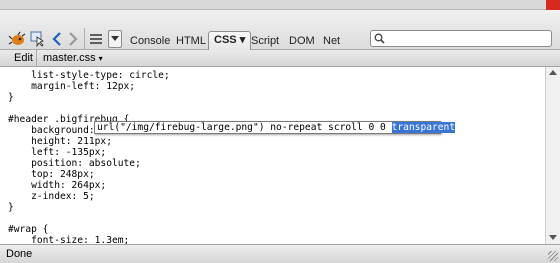 The height and width of the screenshot is (263, 560). What do you see at coordinates (89, 75) in the screenshot?
I see `code-line: list-style-type: circle;` at bounding box center [89, 75].